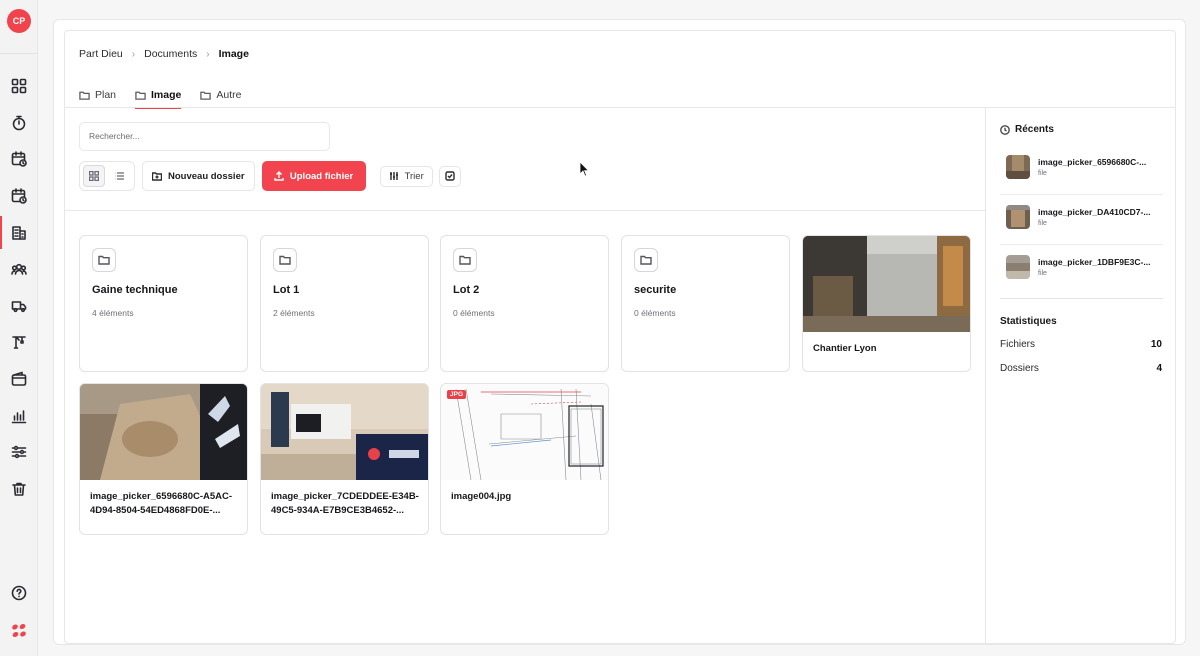 This screenshot has height=656, width=1200. What do you see at coordinates (19, 593) in the screenshot?
I see `help-icon` at bounding box center [19, 593].